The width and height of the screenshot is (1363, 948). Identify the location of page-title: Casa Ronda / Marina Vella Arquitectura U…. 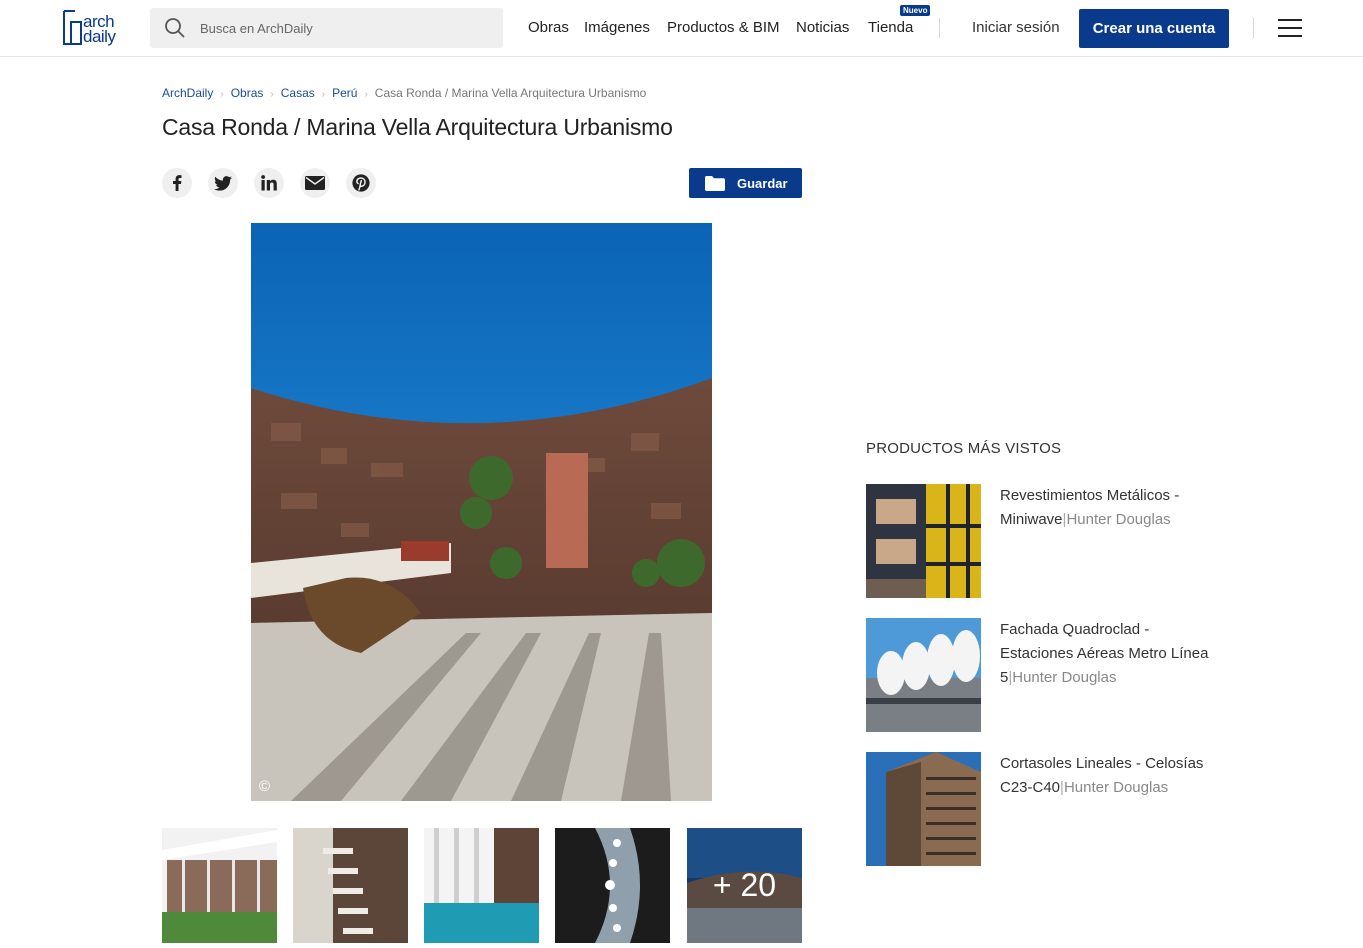
(417, 127).